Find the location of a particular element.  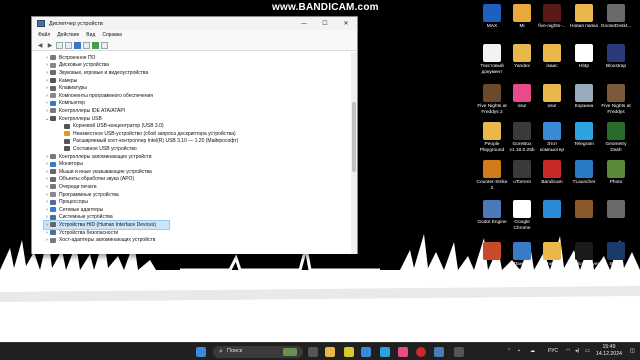

desktop-shortcut: Mi is located at coordinates (522, 17).